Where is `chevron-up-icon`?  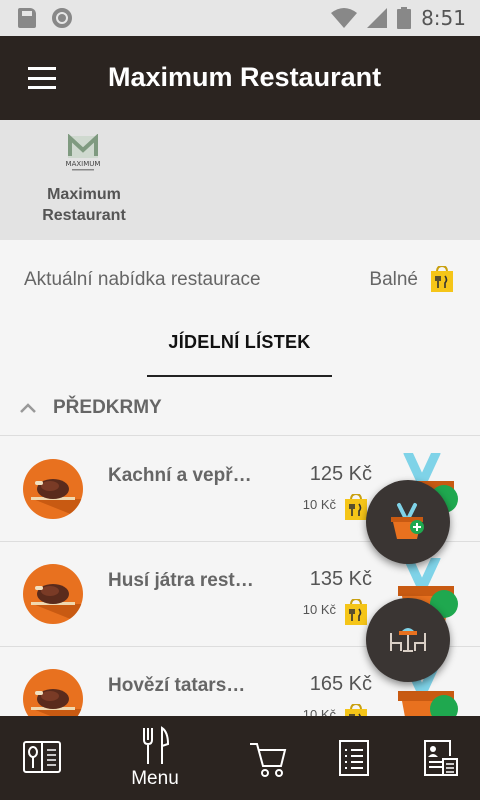
chevron-up-icon is located at coordinates (28, 408).